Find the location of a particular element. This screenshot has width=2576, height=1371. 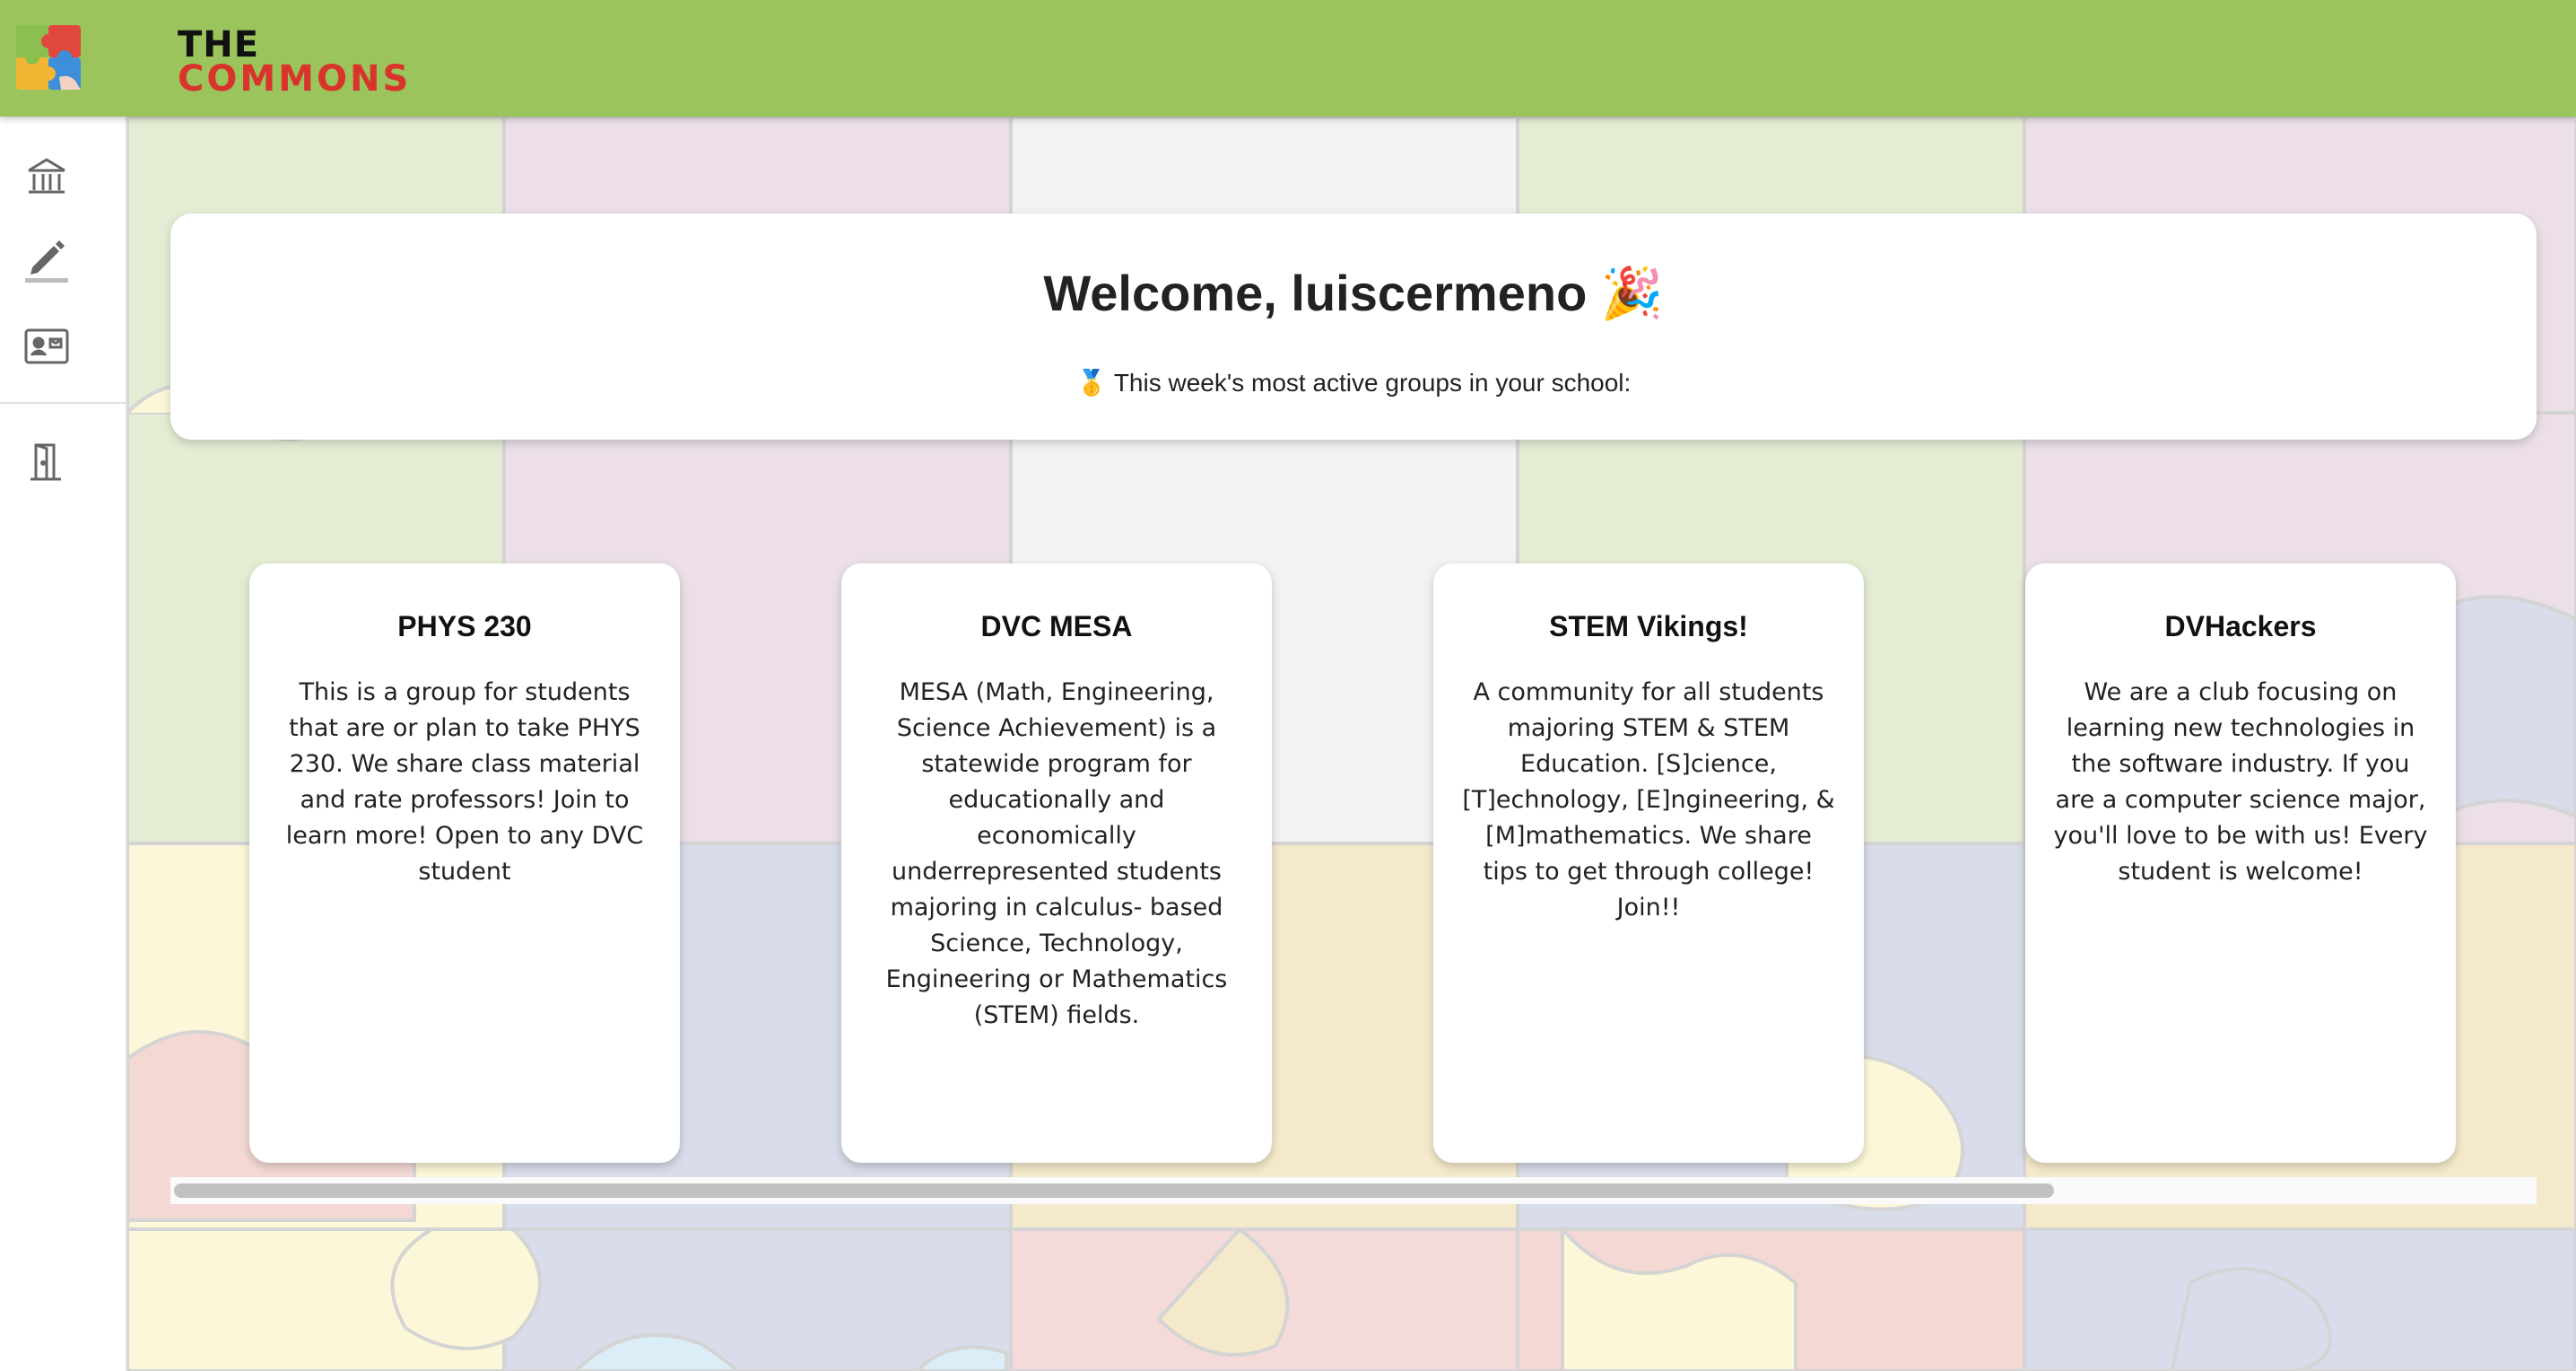

puzzle-logo-icon is located at coordinates (50, 59).